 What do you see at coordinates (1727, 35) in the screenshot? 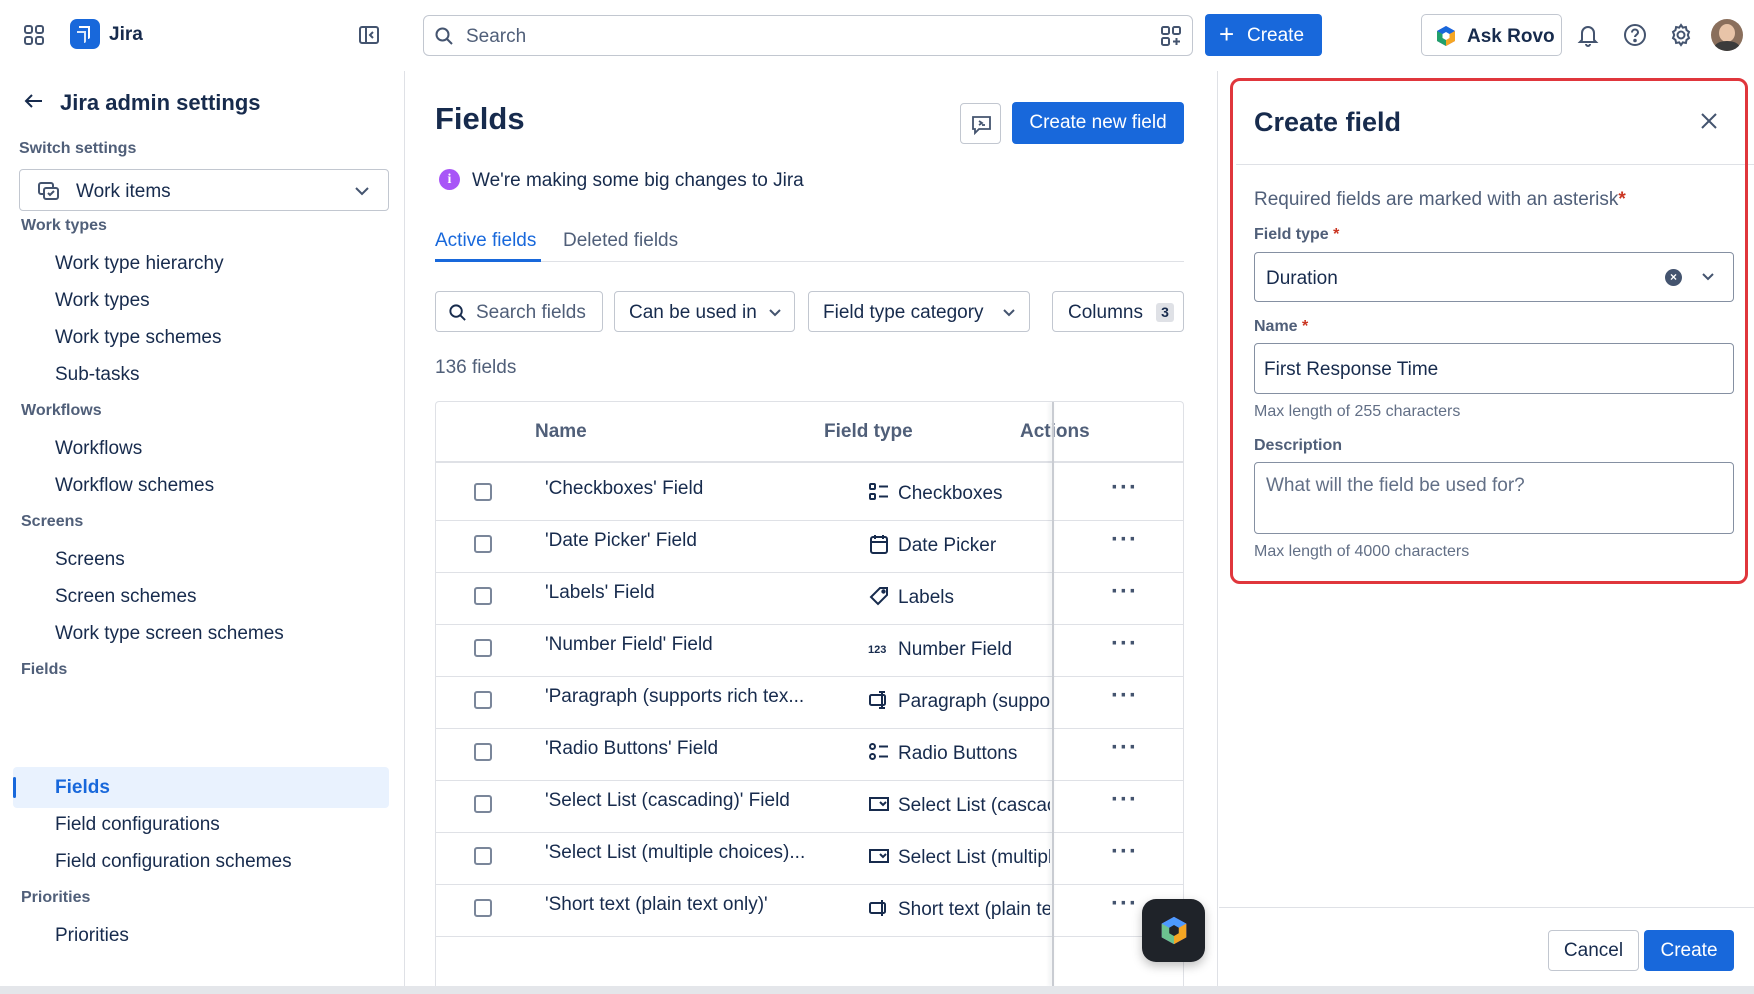
I see `user-avatar` at bounding box center [1727, 35].